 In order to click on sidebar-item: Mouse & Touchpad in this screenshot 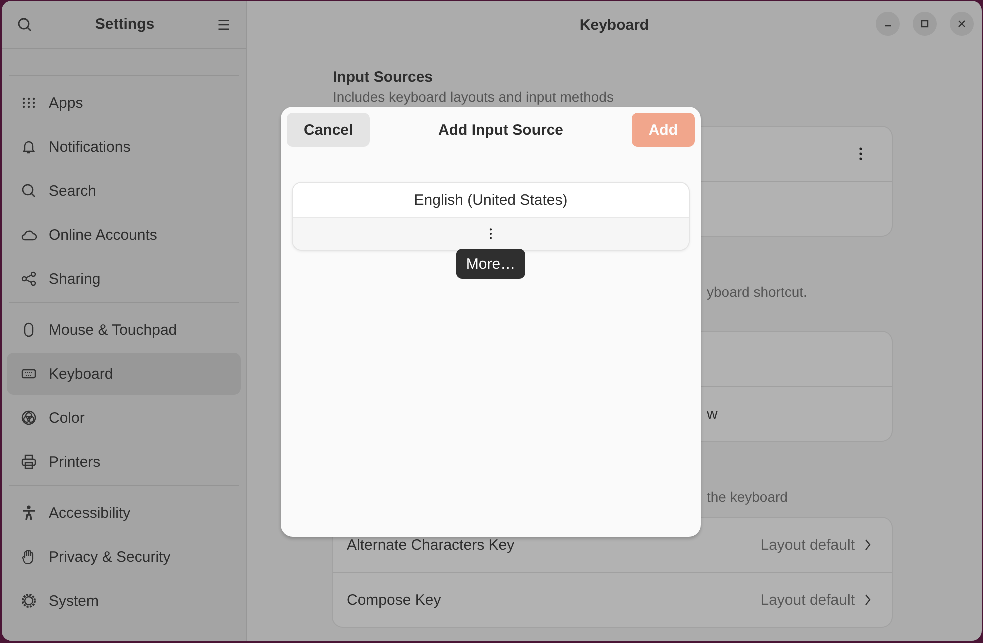, I will do `click(124, 330)`.